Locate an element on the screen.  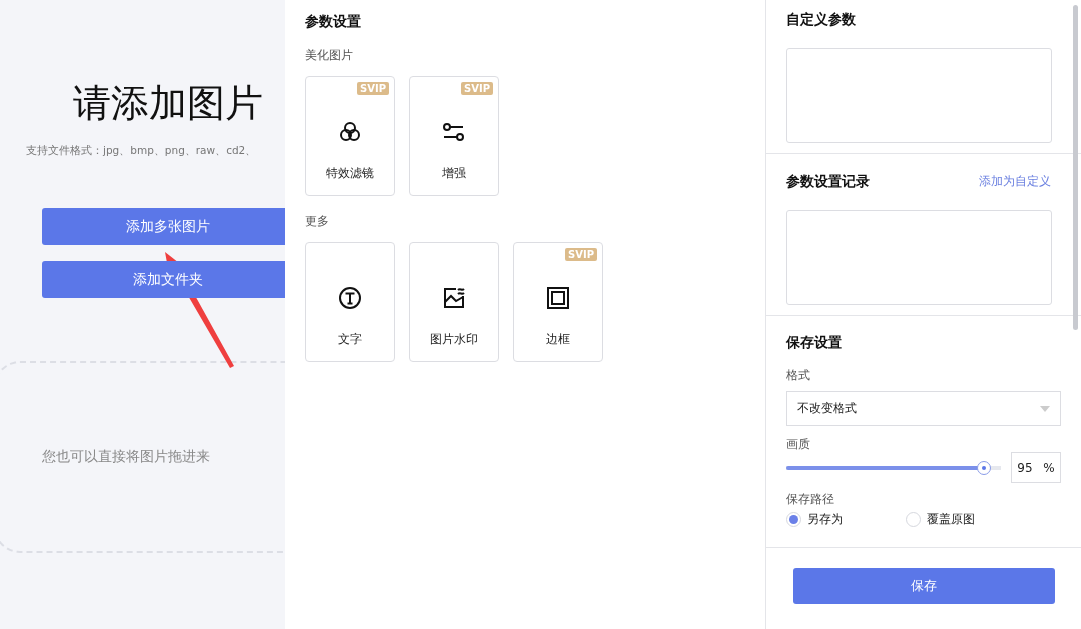
custom-params-field is located at coordinates (919, 95).